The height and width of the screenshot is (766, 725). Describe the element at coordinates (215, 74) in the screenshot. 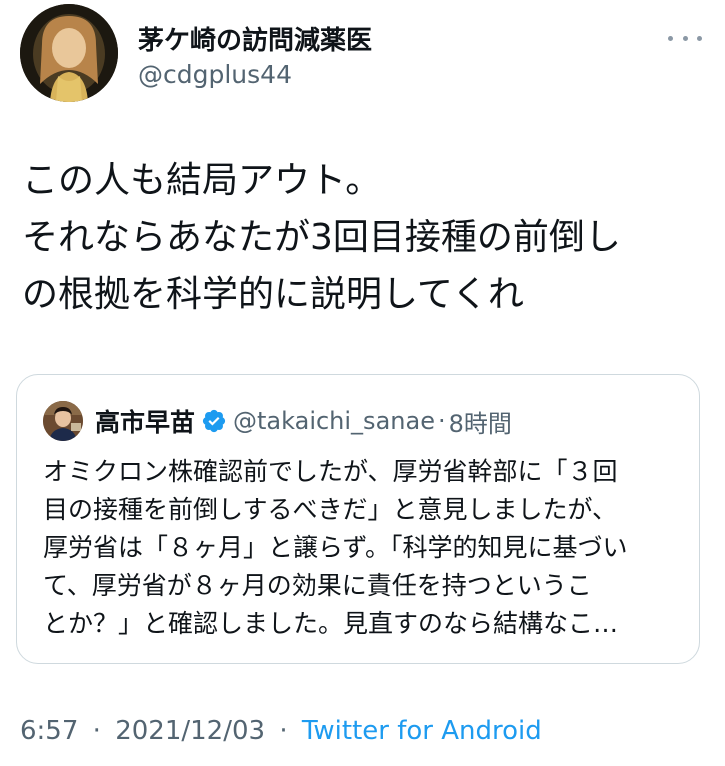

I see `author-handle: @cdgplus44` at that location.